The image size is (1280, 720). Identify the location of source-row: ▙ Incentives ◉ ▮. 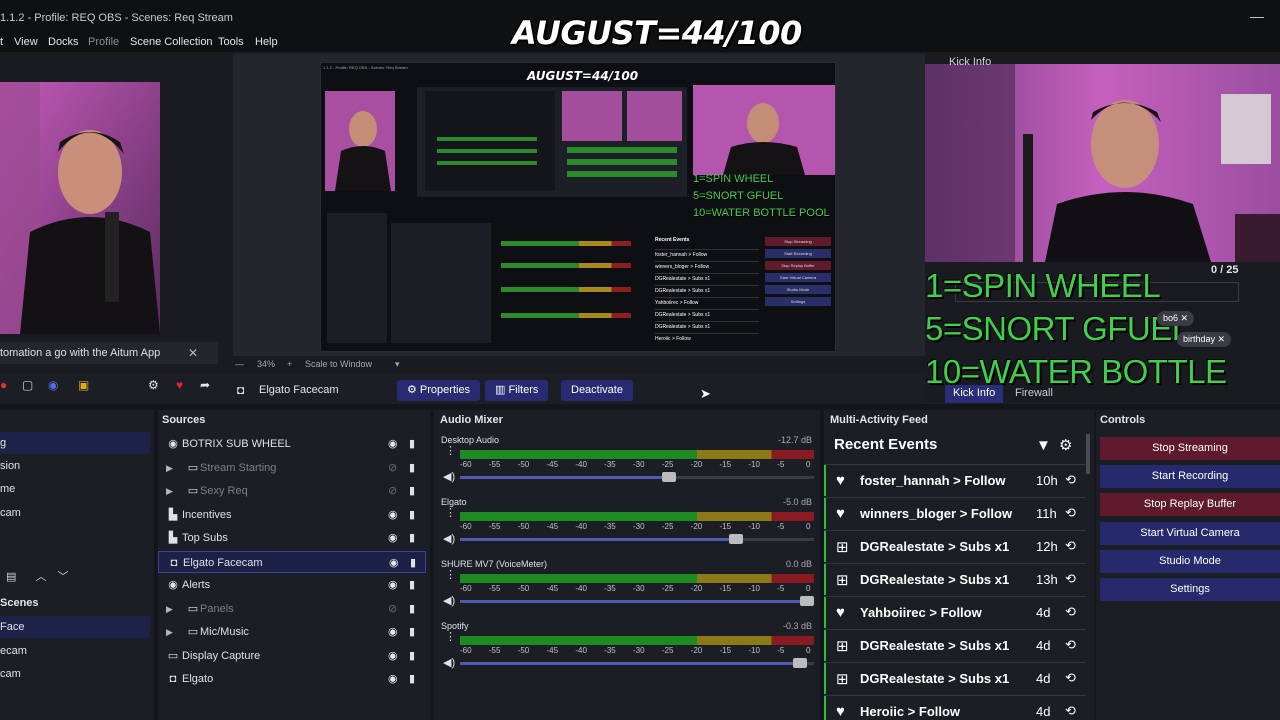
(292, 515).